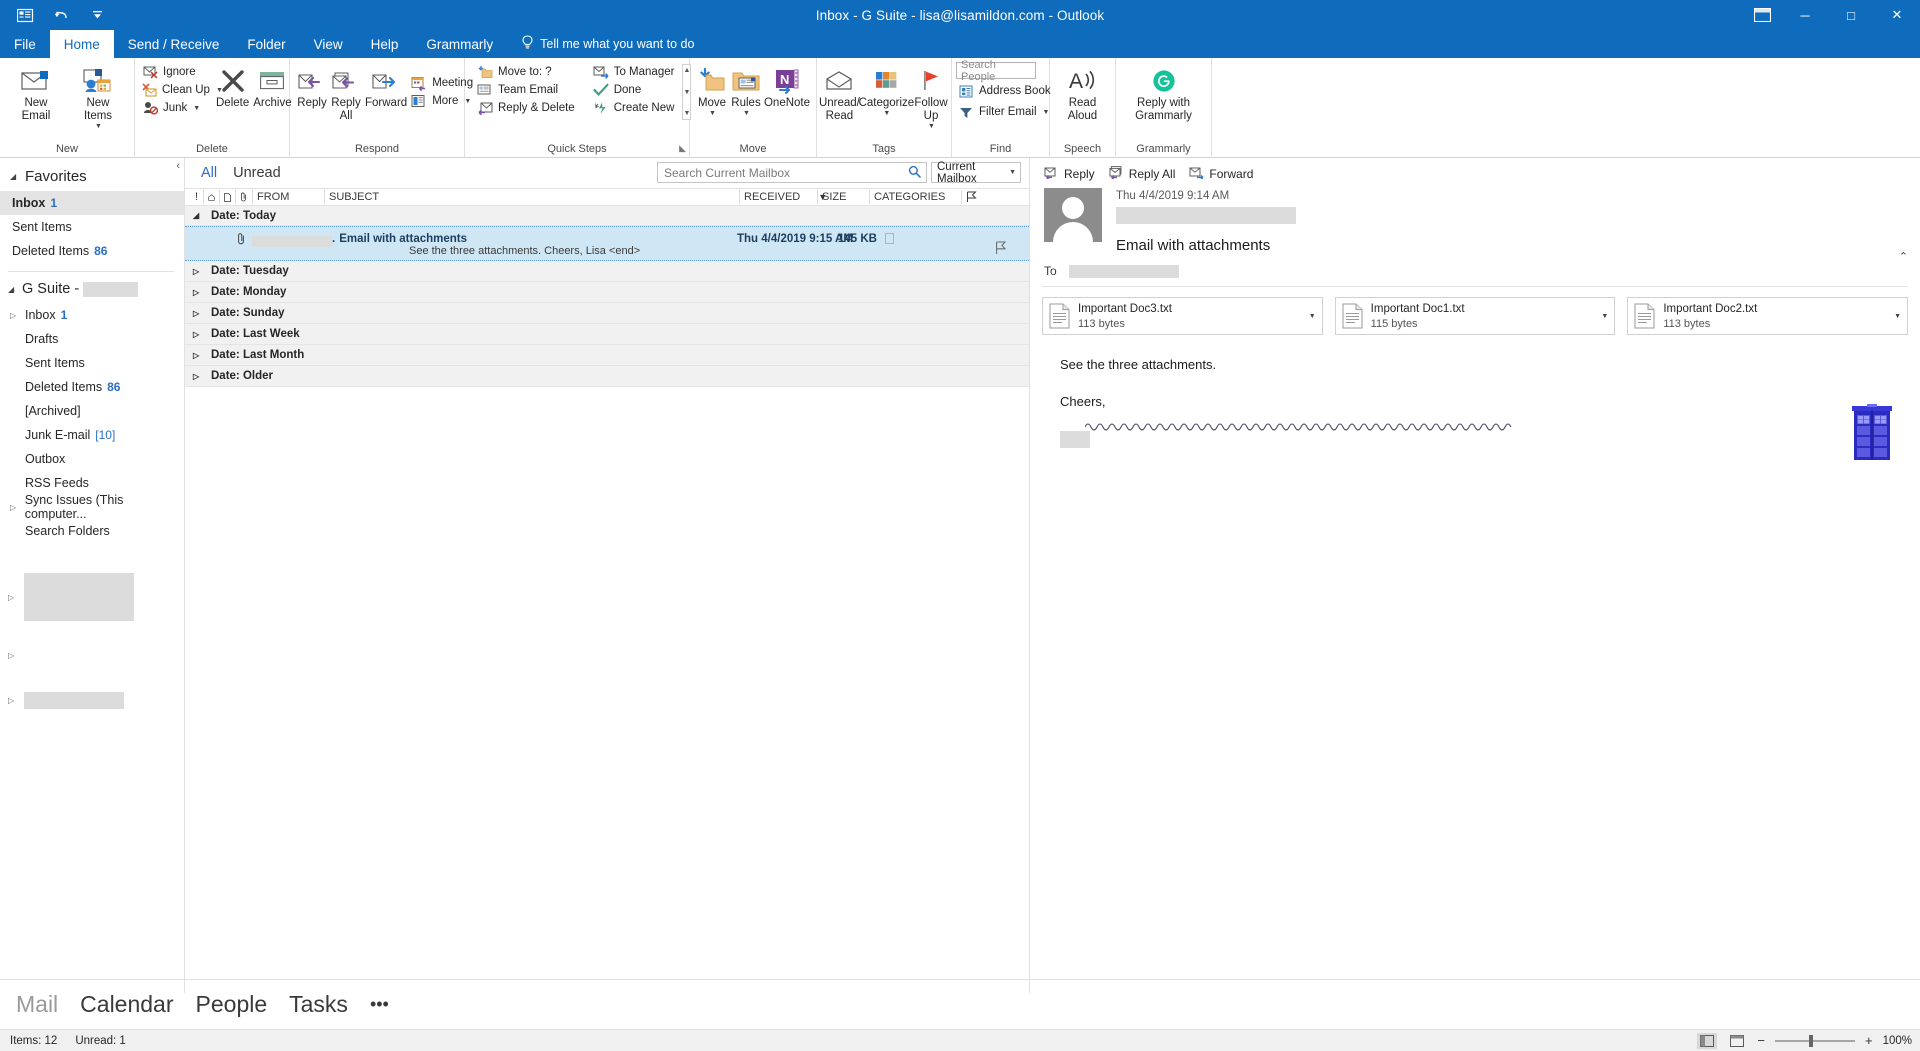 This screenshot has width=1920, height=1051. I want to click on nav-people: People, so click(232, 1004).